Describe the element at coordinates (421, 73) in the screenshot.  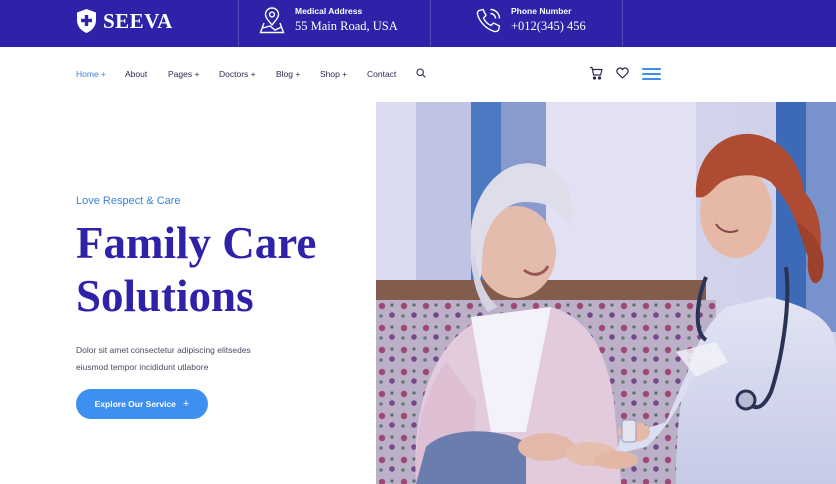
I see `search-icon` at that location.